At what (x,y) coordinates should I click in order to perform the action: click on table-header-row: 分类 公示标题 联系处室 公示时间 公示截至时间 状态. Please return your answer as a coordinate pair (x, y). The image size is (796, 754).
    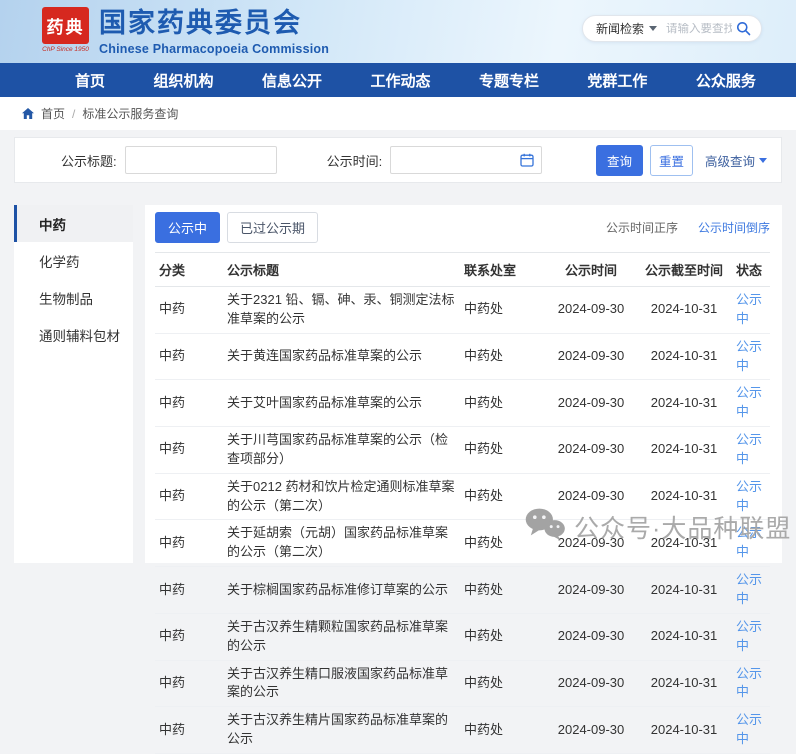
    Looking at the image, I should click on (462, 269).